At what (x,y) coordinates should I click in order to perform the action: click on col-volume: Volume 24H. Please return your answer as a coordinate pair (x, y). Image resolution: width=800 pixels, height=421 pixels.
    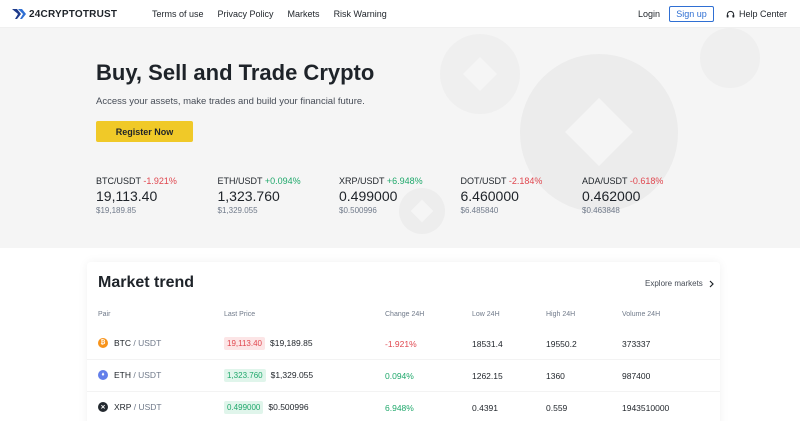
    Looking at the image, I should click on (641, 314).